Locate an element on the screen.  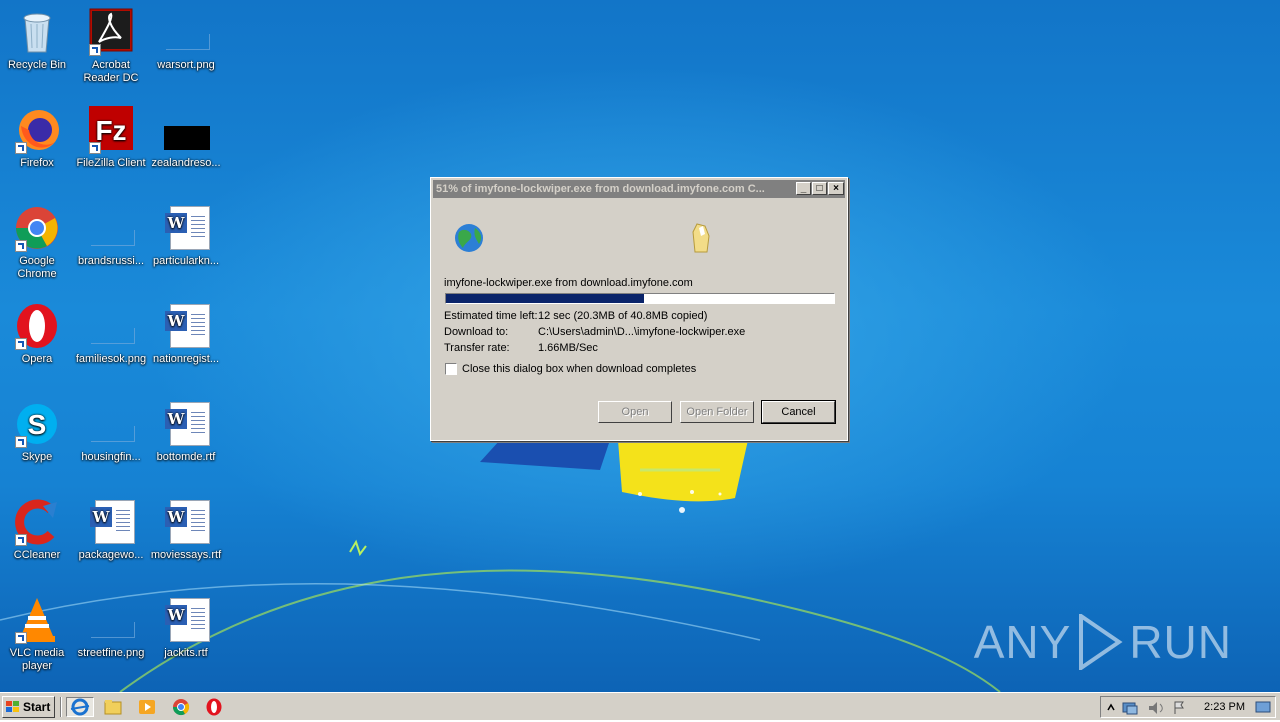
transfer-rate-label: Transfer rate: is located at coordinates (477, 348).